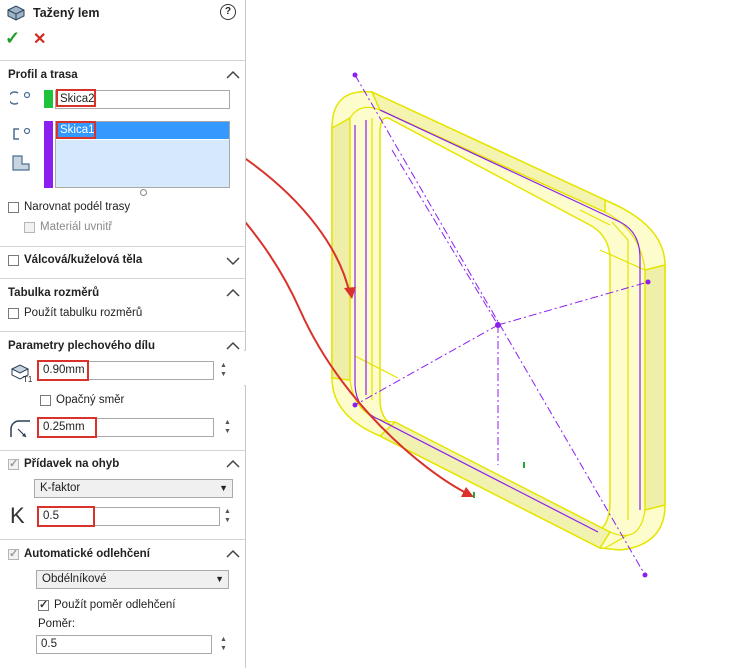 This screenshot has width=750, height=668. What do you see at coordinates (66, 13) in the screenshot?
I see `feature-title: Tažený lem` at bounding box center [66, 13].